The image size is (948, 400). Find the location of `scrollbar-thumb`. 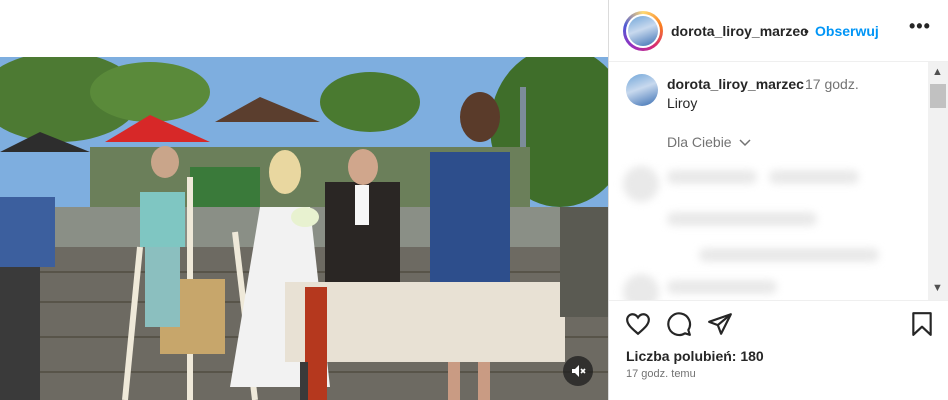

scrollbar-thumb is located at coordinates (938, 96).